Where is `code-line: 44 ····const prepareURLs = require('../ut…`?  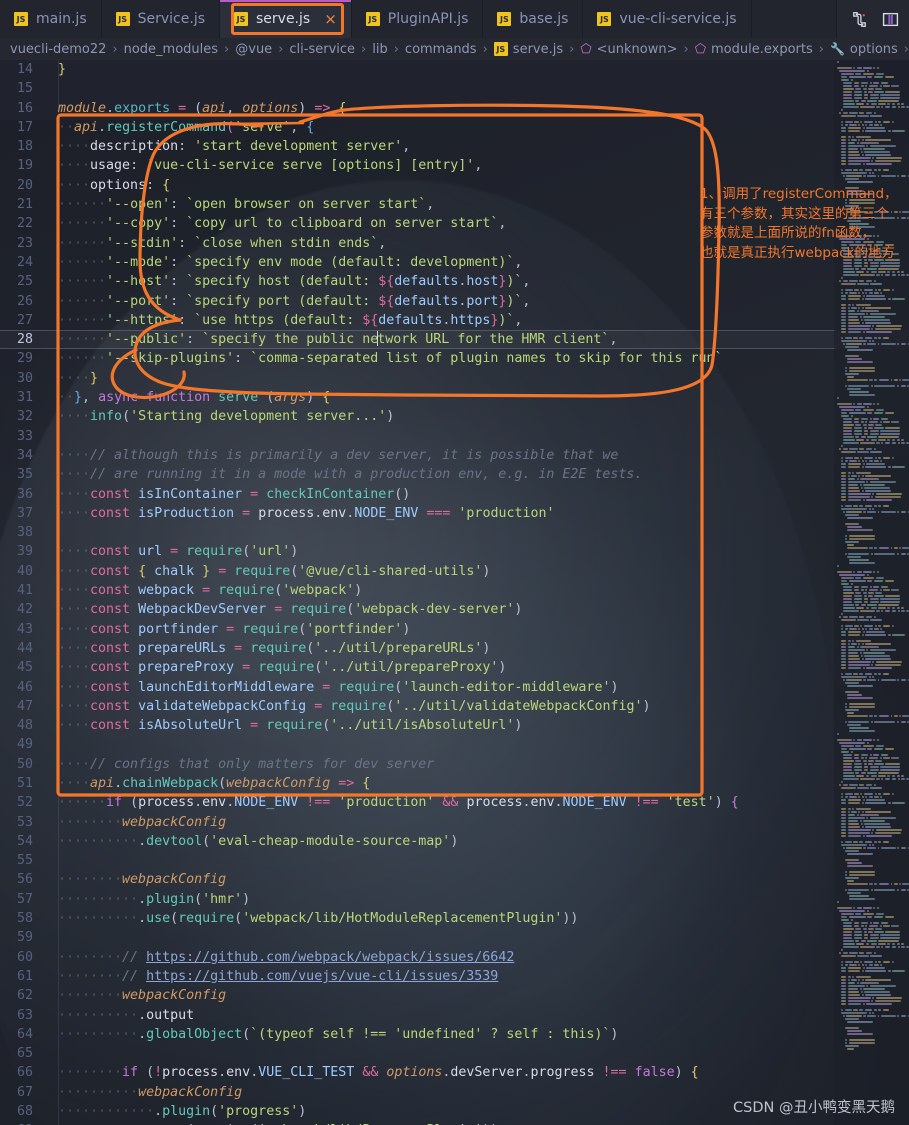 code-line: 44 ····const prepareURLs = require('../ut… is located at coordinates (454, 648).